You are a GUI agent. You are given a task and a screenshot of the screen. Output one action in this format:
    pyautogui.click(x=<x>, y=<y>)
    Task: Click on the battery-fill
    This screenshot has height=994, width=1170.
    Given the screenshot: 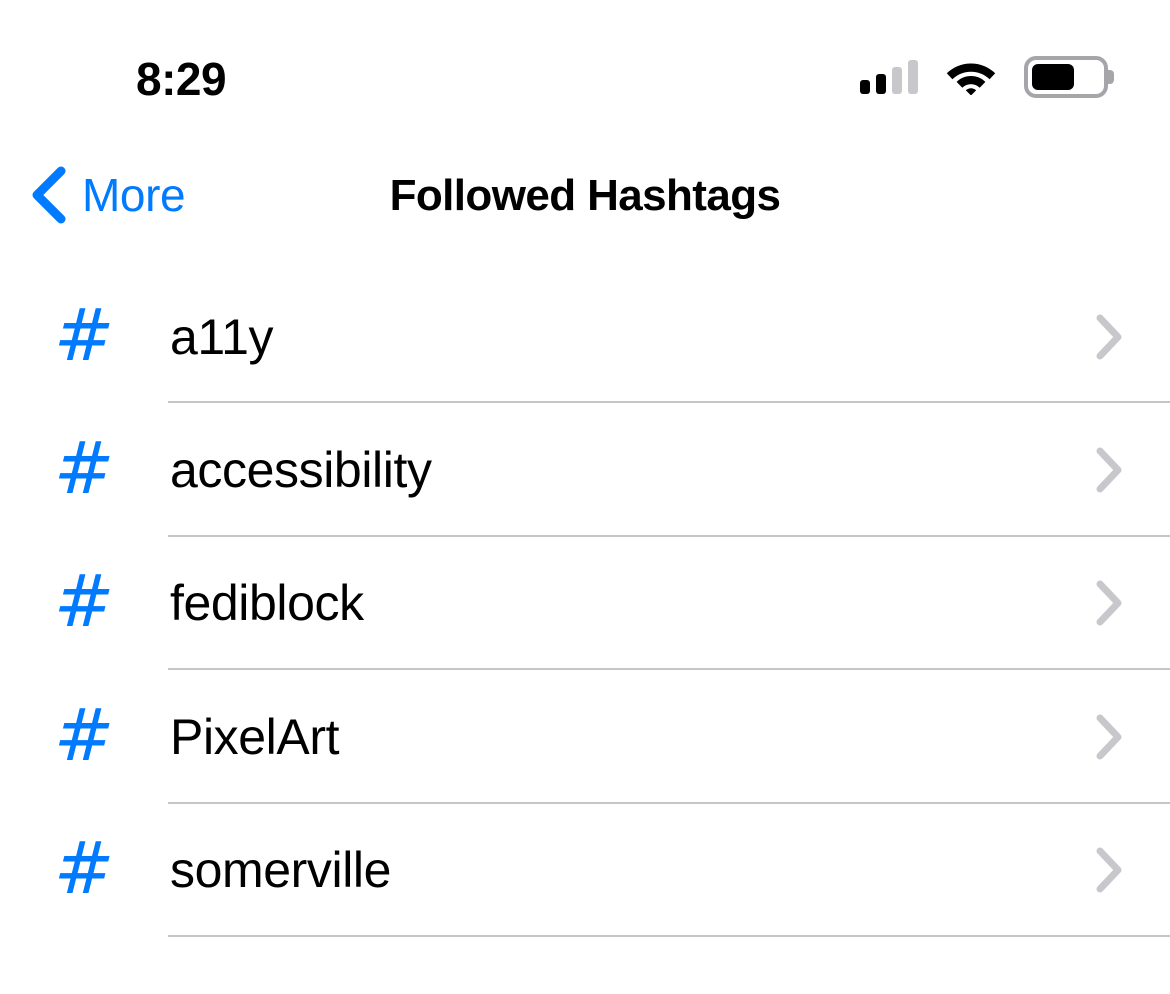 What is the action you would take?
    pyautogui.click(x=1053, y=77)
    